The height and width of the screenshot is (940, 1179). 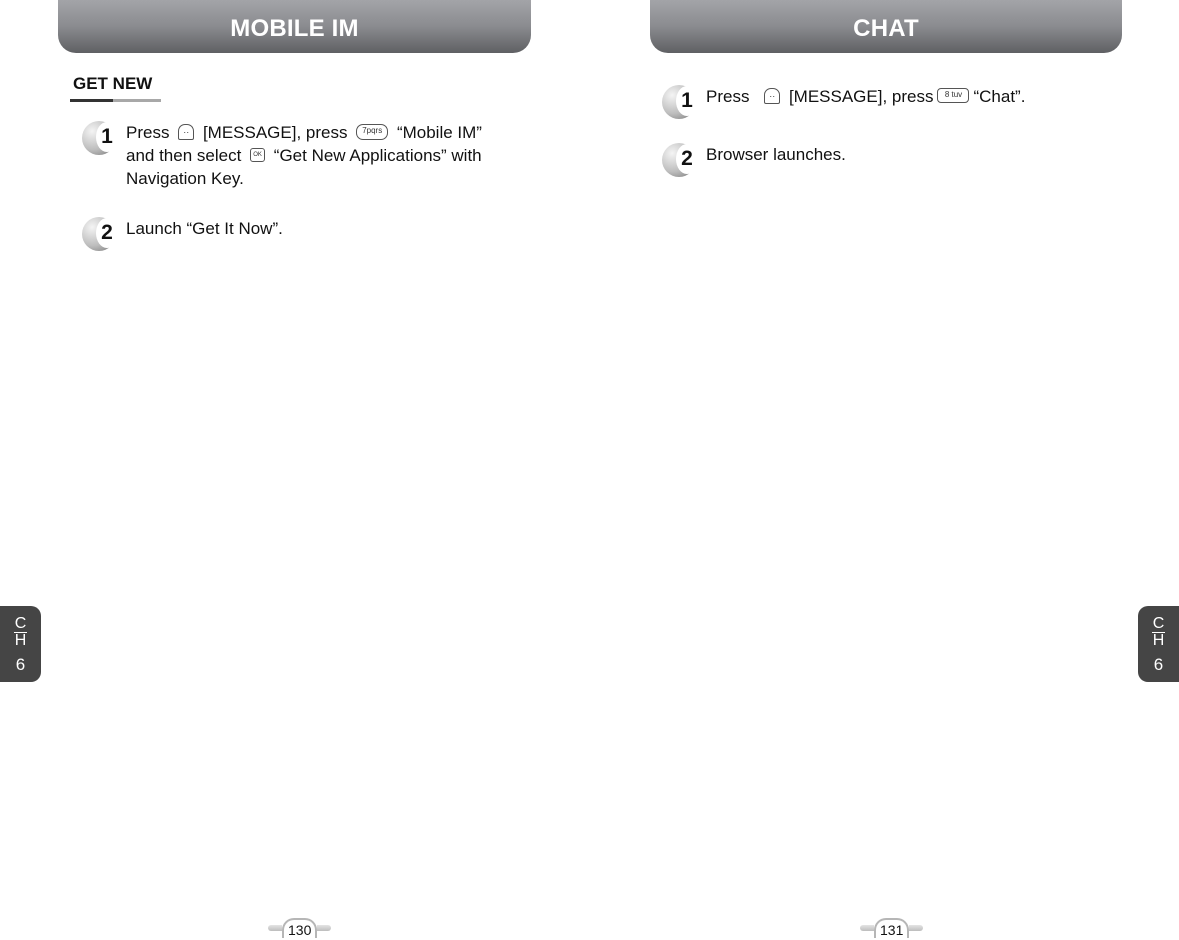 What do you see at coordinates (776, 154) in the screenshot?
I see `step-text: Browser launches.` at bounding box center [776, 154].